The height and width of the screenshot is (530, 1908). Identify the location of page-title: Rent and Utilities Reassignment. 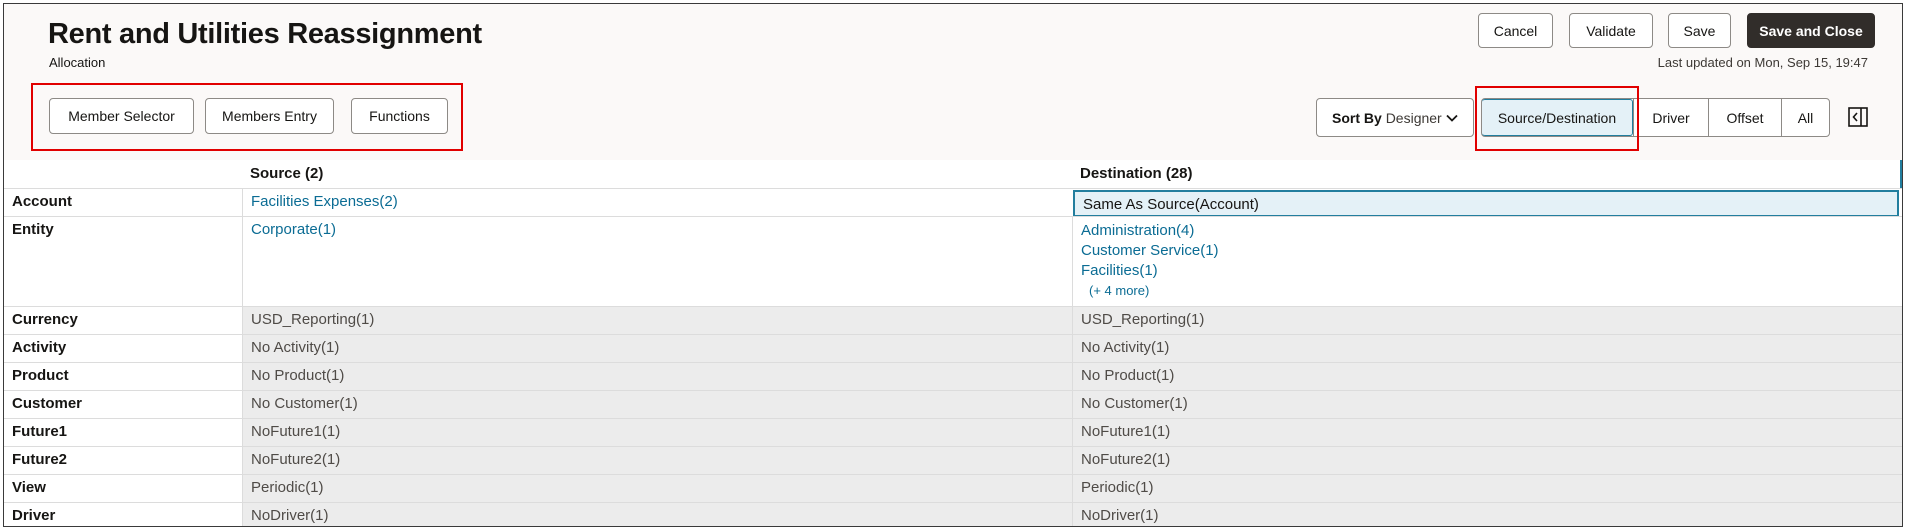
(265, 34).